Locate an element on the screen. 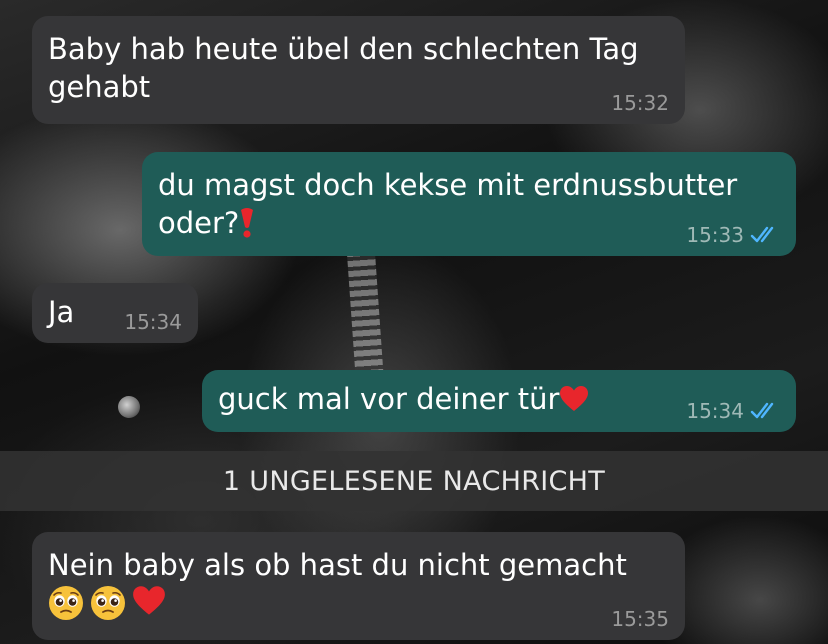 This screenshot has height=644, width=828. message-timestamp: 15:35 is located at coordinates (640, 619).